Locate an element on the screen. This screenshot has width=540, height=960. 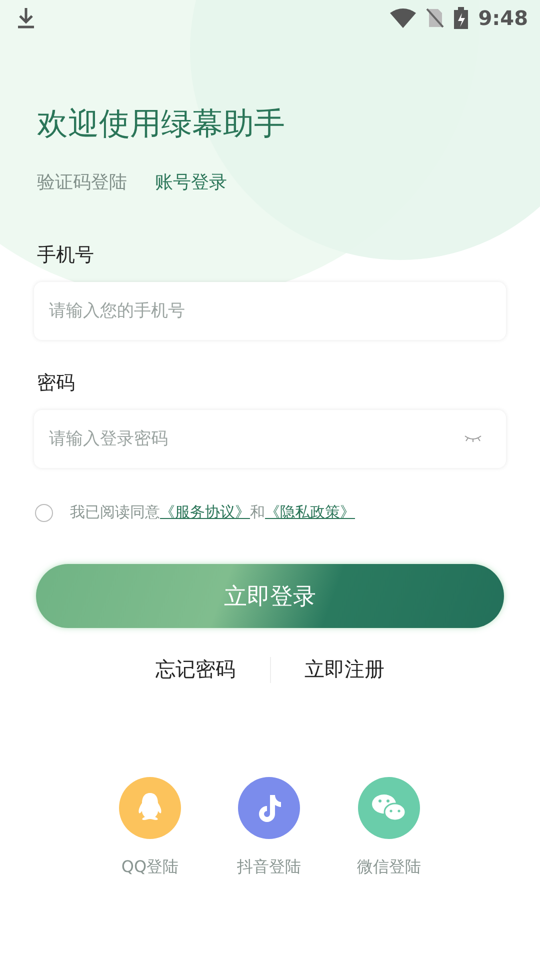
login-tab: 验证码登陆 is located at coordinates (82, 182).